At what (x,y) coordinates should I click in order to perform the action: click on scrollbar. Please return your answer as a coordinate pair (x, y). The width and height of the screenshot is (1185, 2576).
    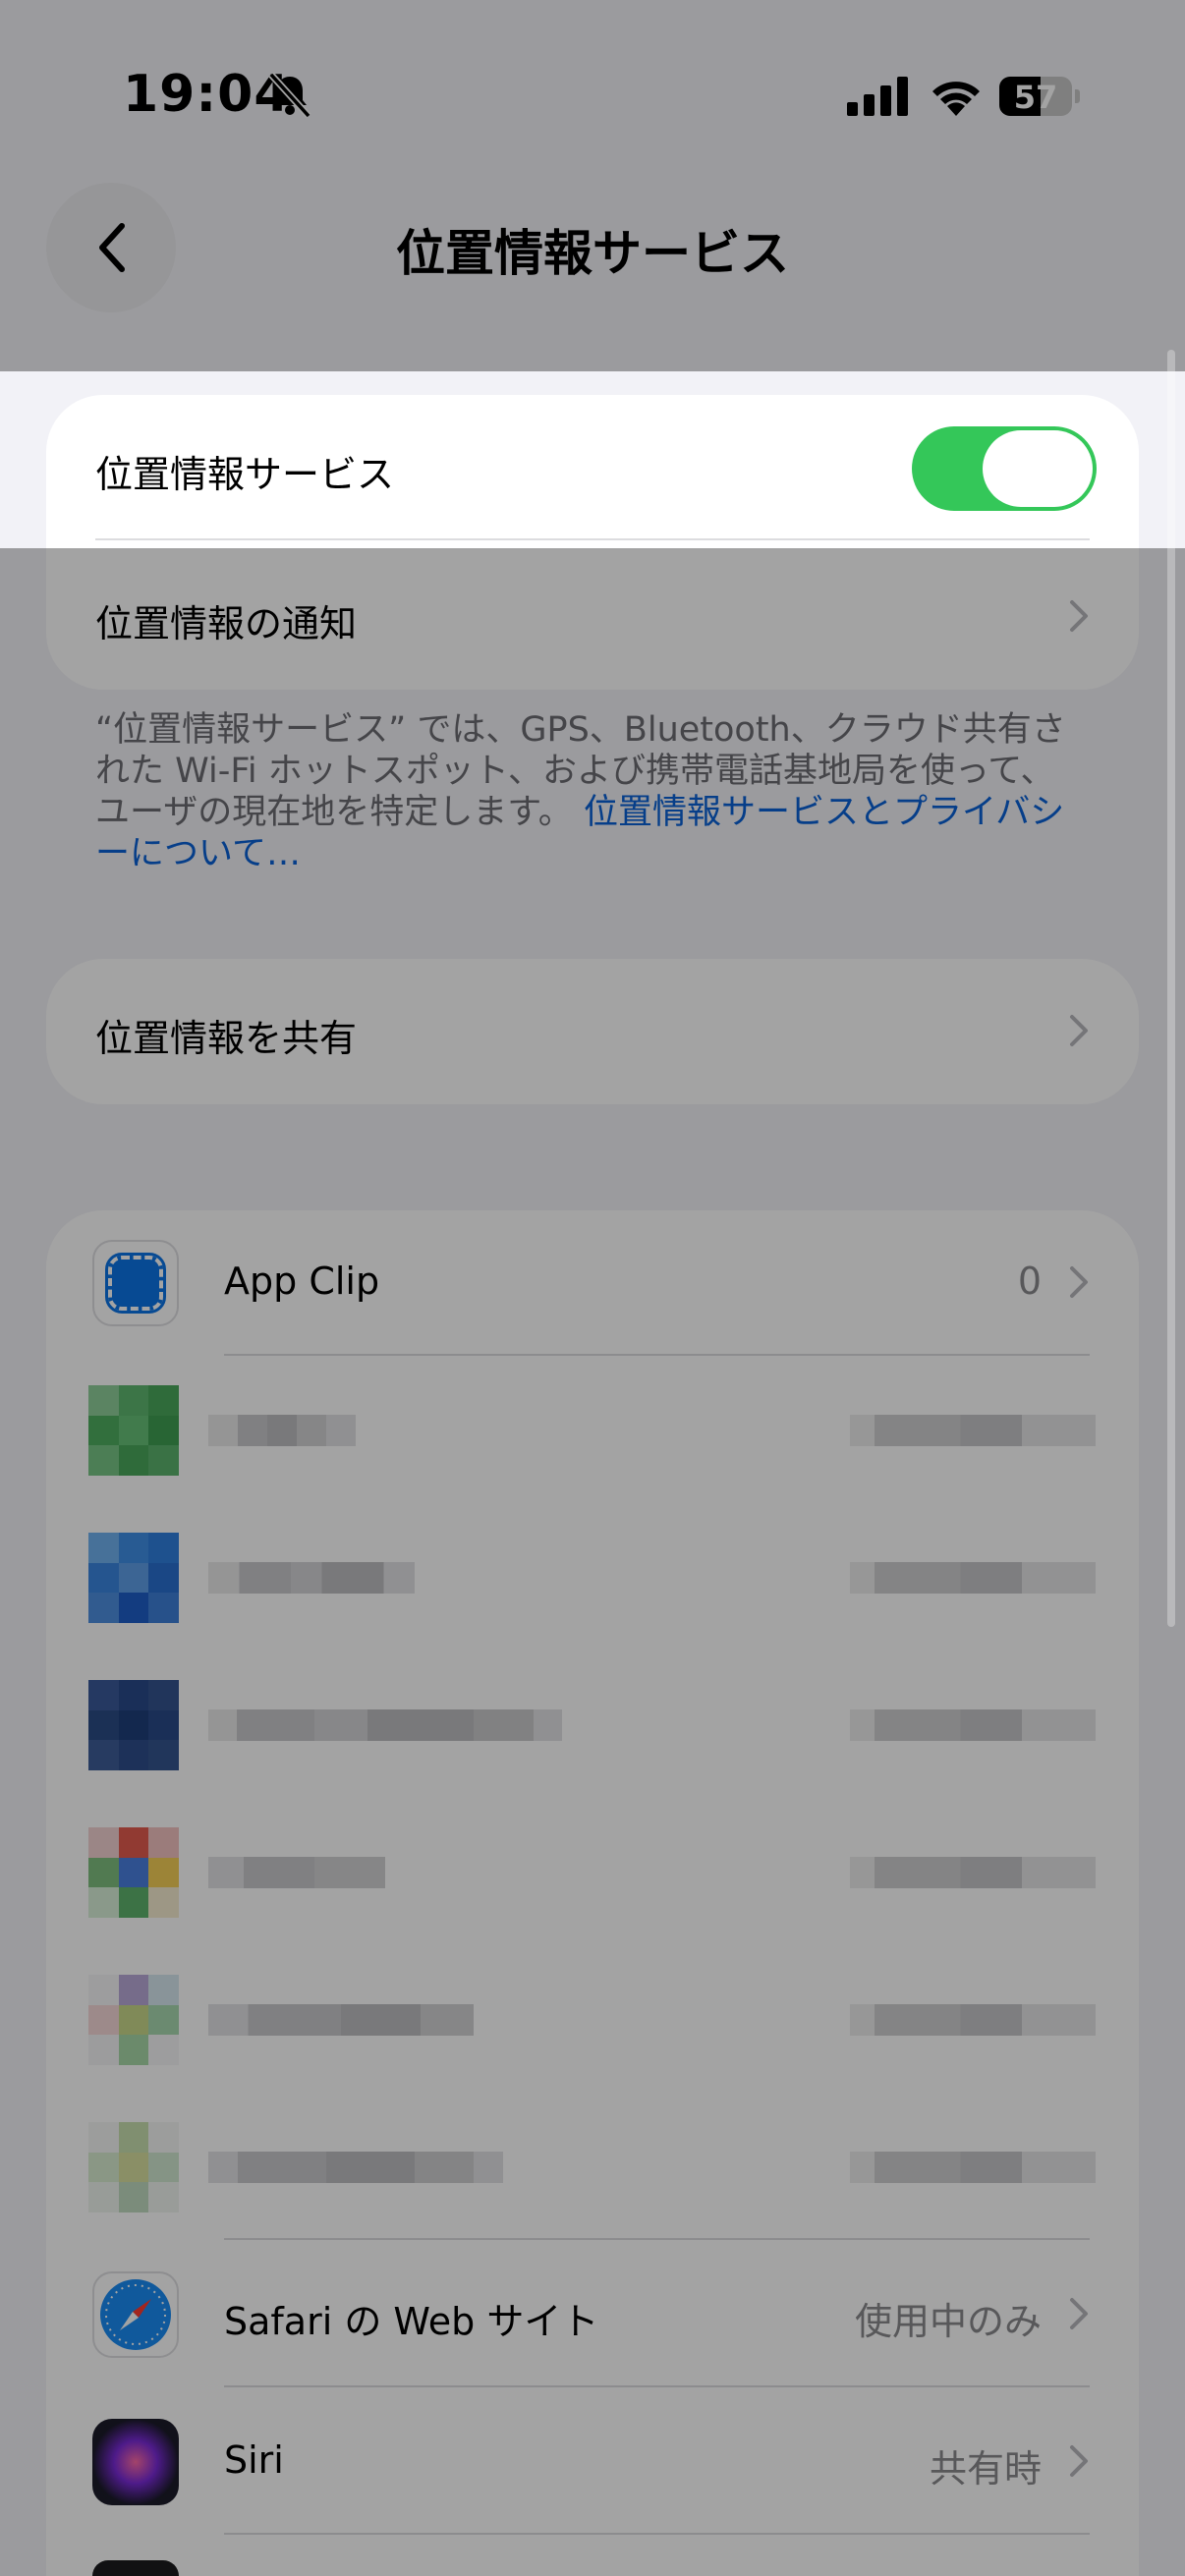
    Looking at the image, I should click on (1171, 988).